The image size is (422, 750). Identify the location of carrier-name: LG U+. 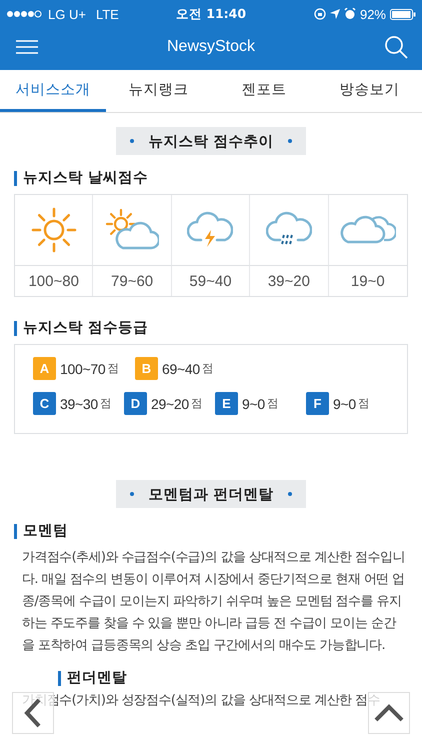
(67, 14).